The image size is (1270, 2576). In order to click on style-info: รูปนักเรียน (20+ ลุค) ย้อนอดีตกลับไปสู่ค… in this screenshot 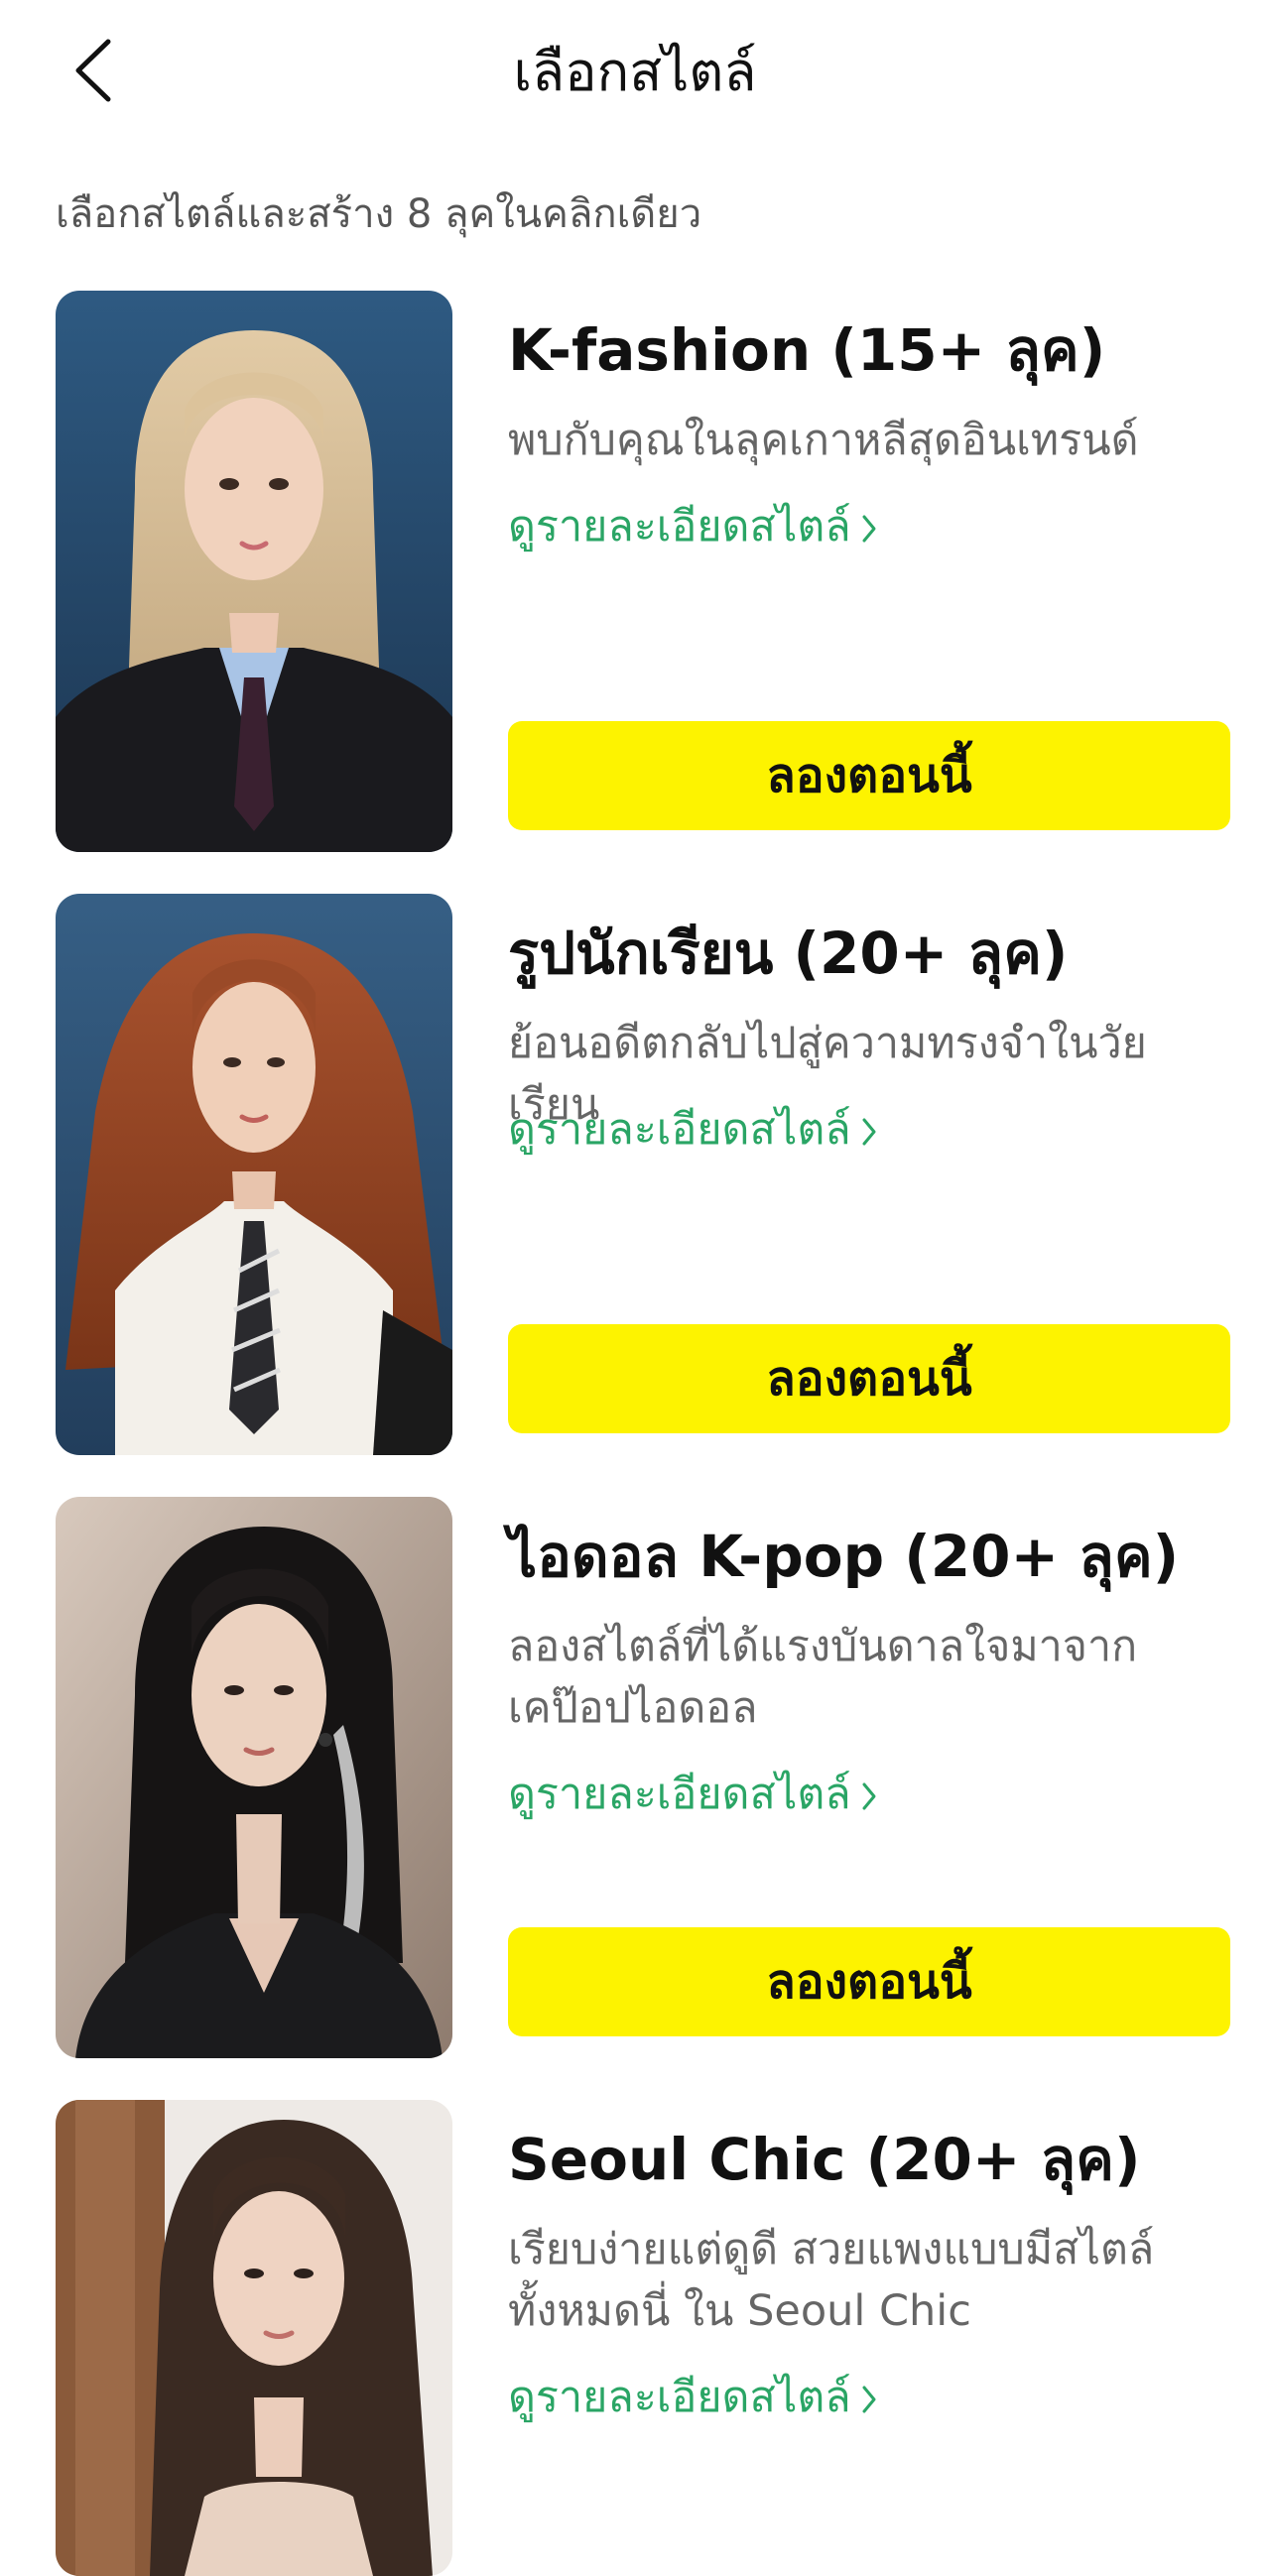, I will do `click(869, 1174)`.